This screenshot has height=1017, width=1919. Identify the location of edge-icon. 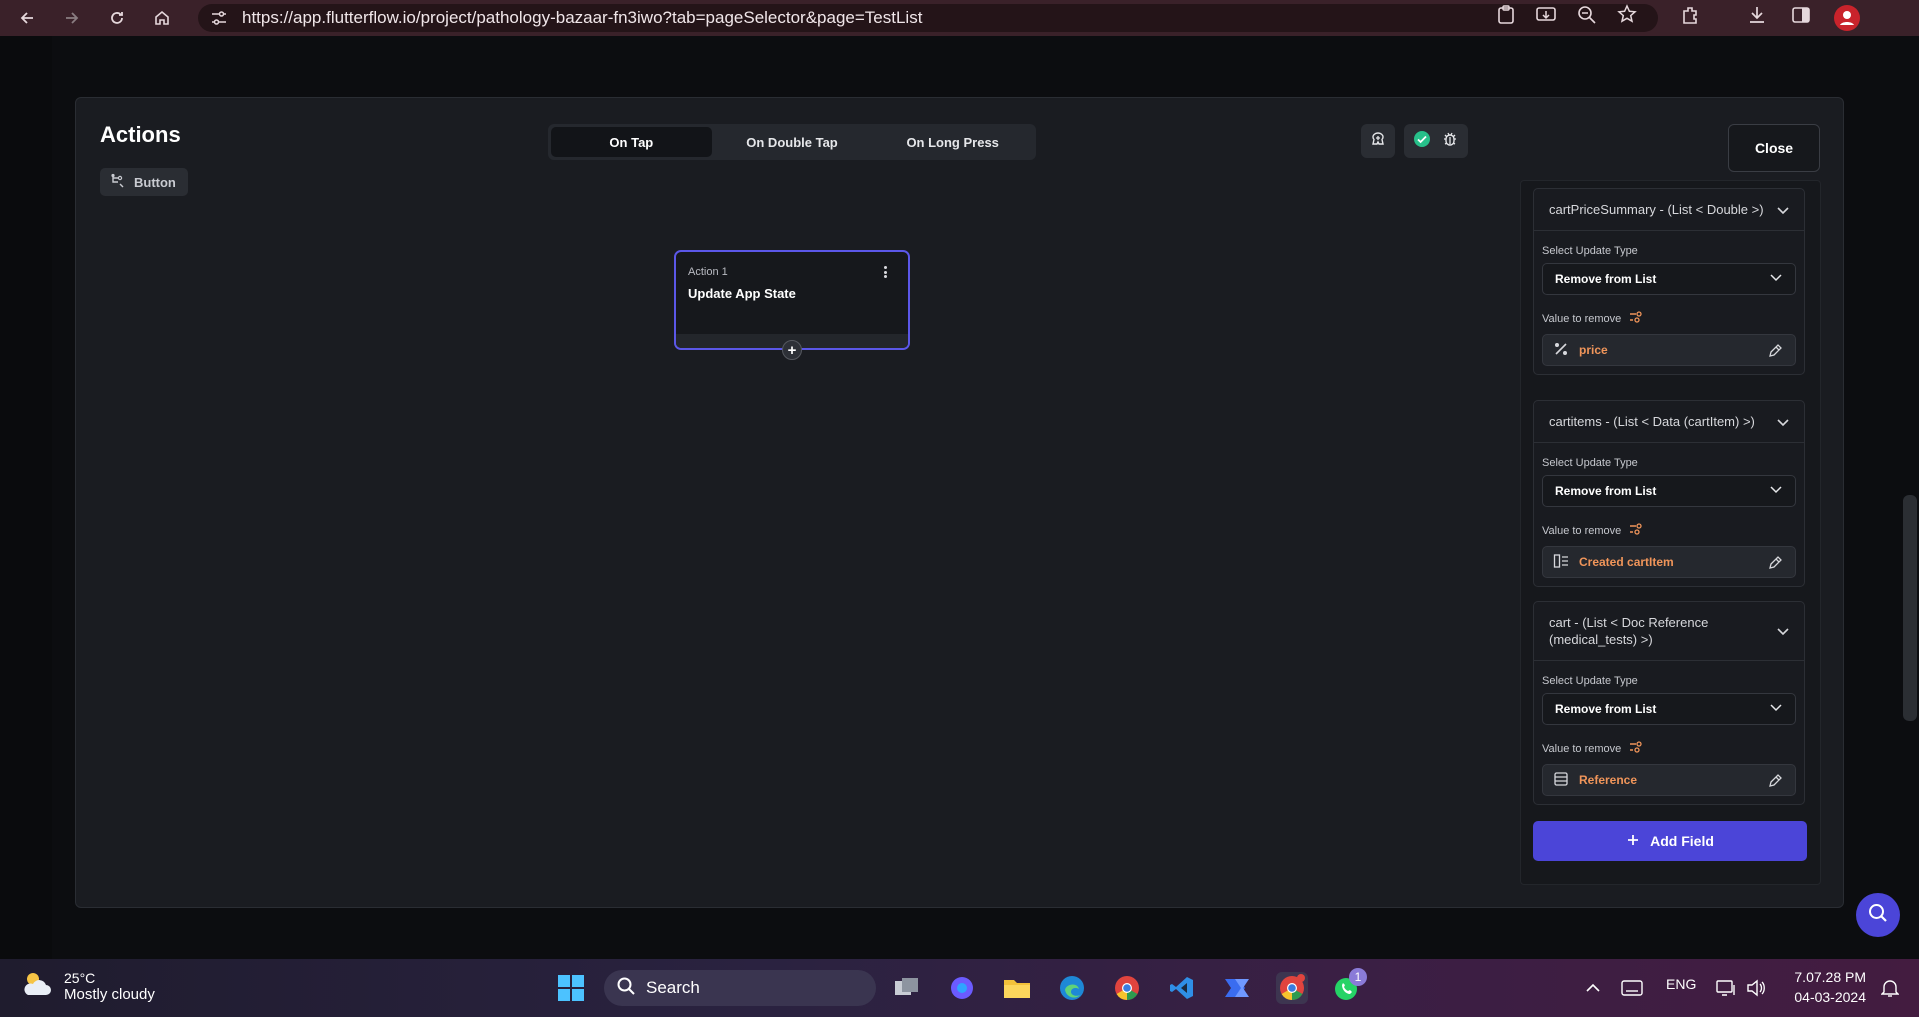
(1072, 988).